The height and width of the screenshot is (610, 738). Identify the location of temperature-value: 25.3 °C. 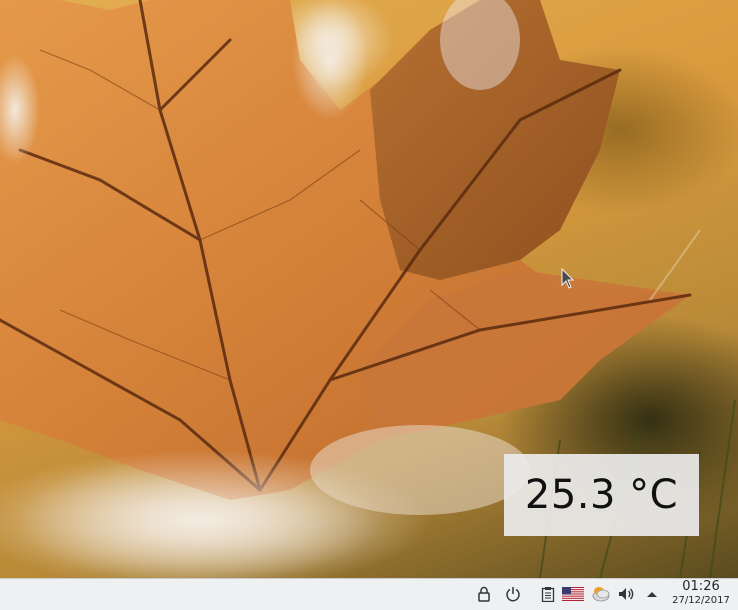
(601, 495).